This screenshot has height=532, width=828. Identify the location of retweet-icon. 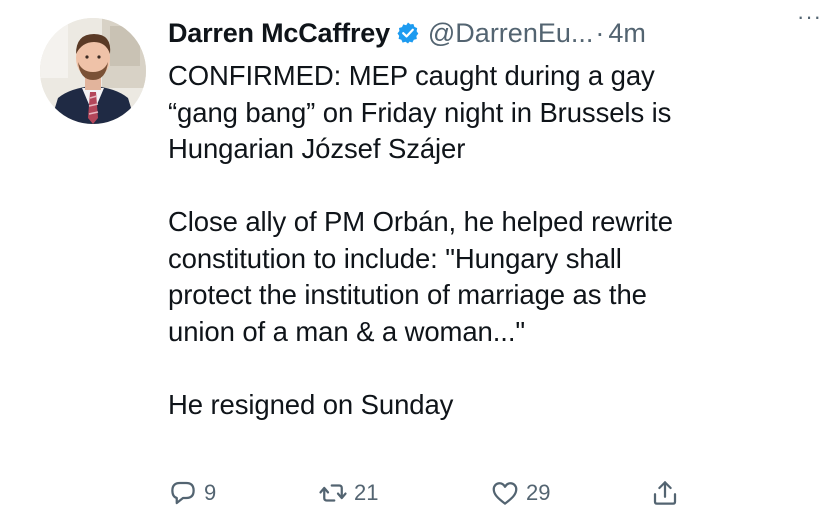
(333, 493).